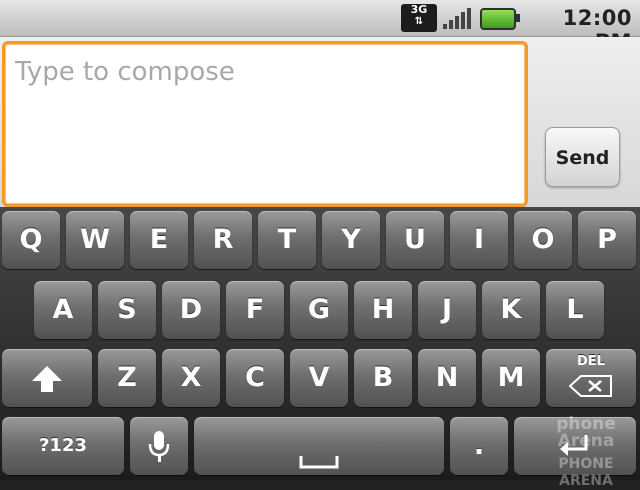 This screenshot has height=490, width=640. I want to click on shift-arrow-icon, so click(47, 378).